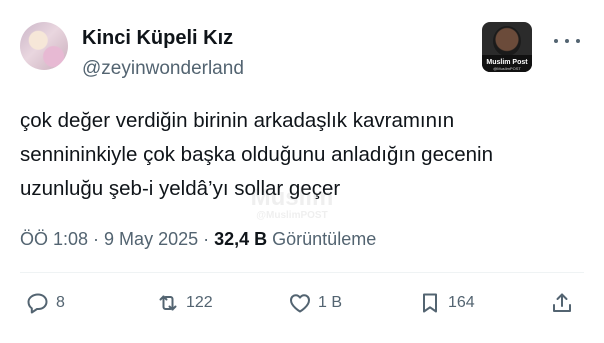  Describe the element at coordinates (461, 302) in the screenshot. I see `bookmark-count: 164` at that location.